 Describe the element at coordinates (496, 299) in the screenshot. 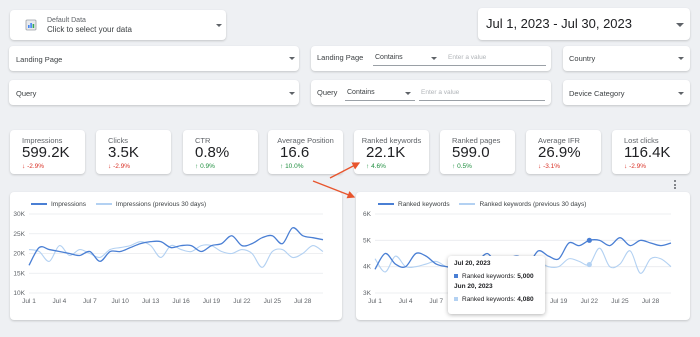

I see `tooltip-row-previous: Ranked keywords: 4,080` at that location.